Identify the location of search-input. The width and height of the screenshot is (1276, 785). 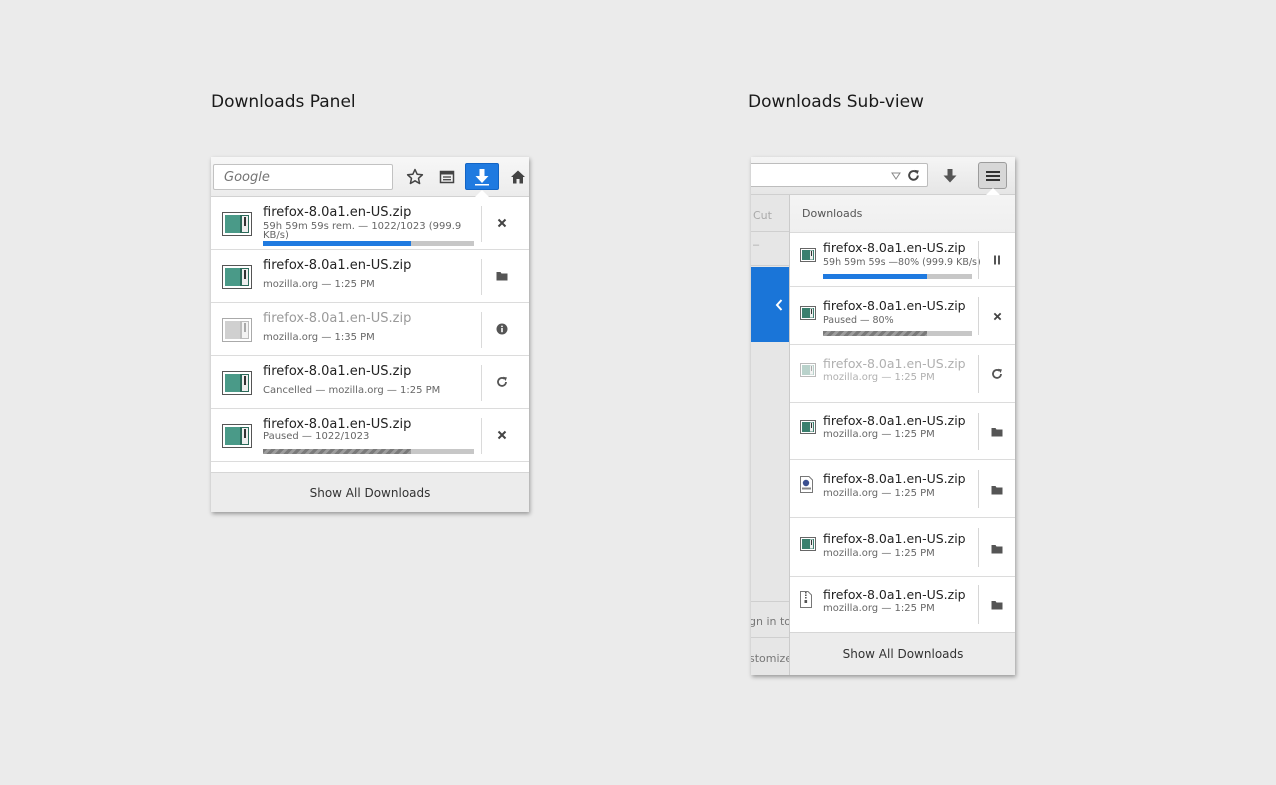
(303, 177).